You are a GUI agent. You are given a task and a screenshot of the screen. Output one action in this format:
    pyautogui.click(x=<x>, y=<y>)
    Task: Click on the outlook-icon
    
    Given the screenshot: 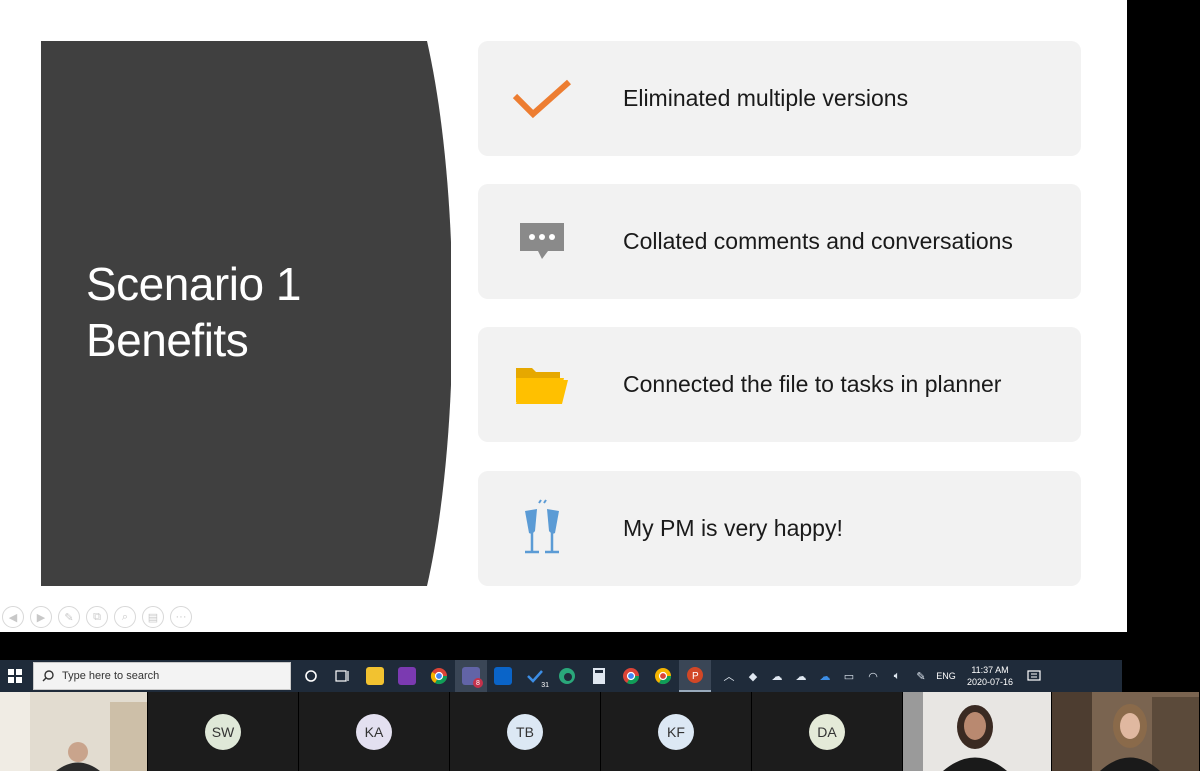 What is the action you would take?
    pyautogui.click(x=503, y=676)
    